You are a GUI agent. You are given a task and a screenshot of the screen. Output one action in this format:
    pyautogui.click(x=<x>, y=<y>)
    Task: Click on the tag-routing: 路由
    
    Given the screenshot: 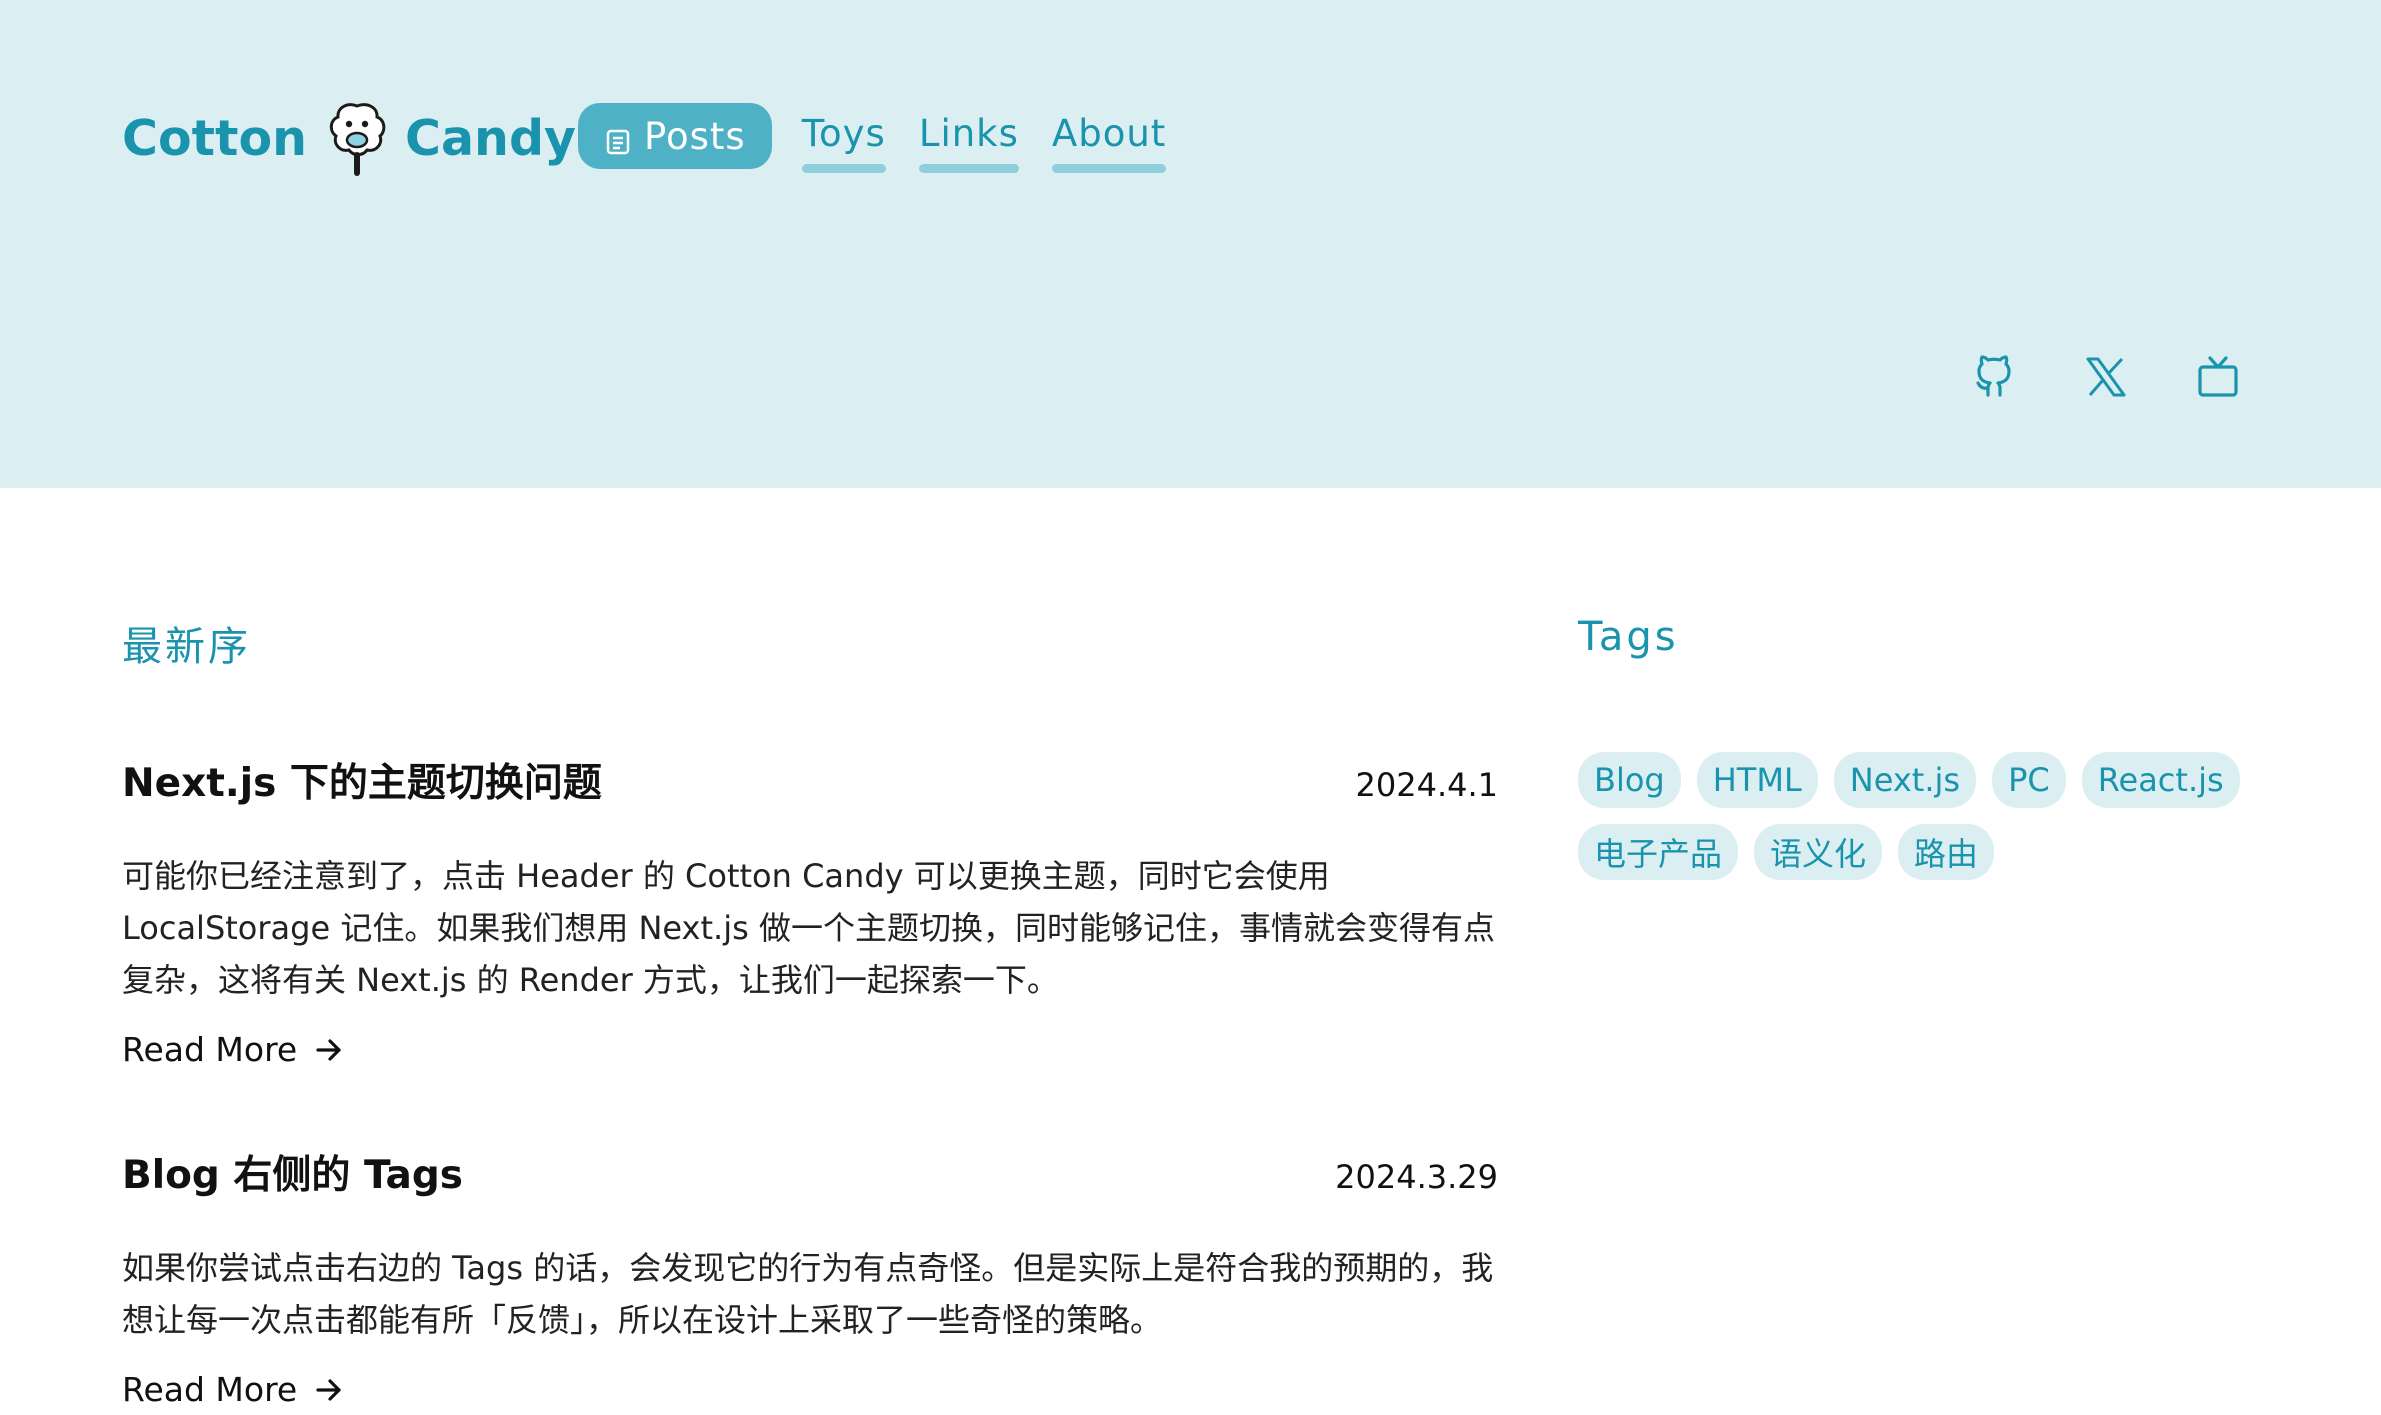 What is the action you would take?
    pyautogui.click(x=1946, y=852)
    